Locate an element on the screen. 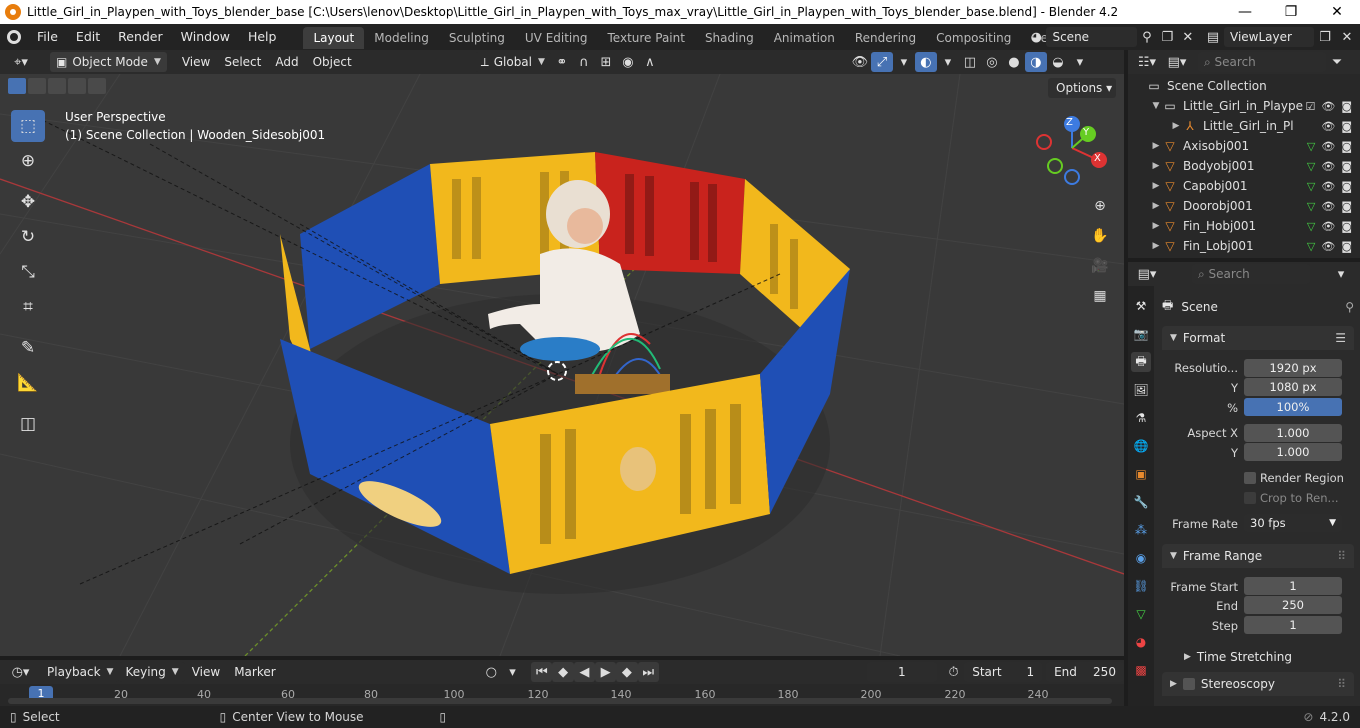 The height and width of the screenshot is (728, 1360). shading-dropdown-icon: ▾ is located at coordinates (1080, 62).